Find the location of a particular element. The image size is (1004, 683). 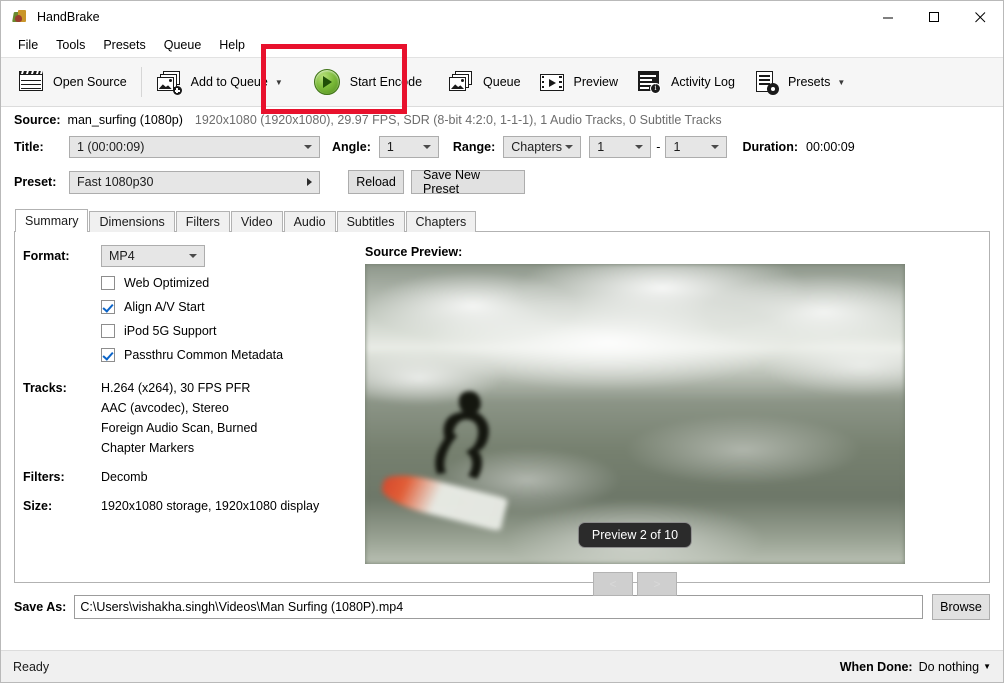

maximize-icon is located at coordinates (934, 17).